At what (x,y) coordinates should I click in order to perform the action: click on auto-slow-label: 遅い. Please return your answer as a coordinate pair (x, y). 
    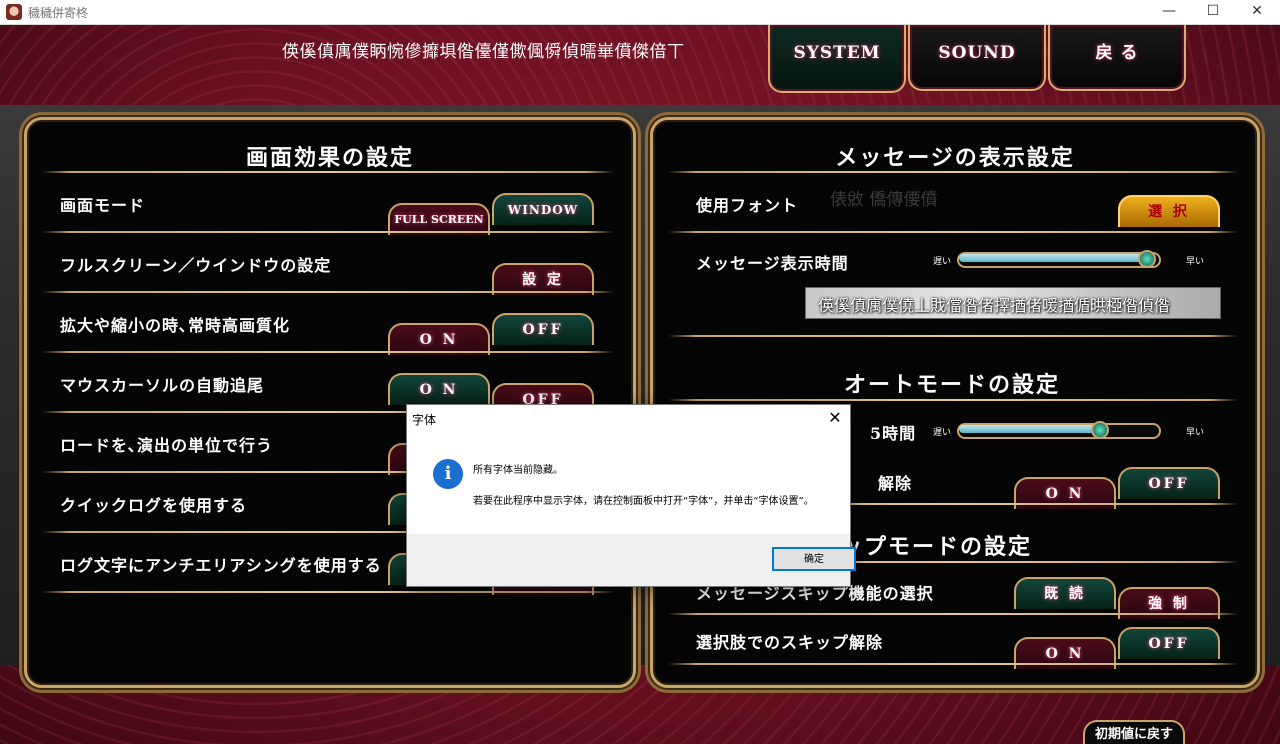
    Looking at the image, I should click on (942, 433).